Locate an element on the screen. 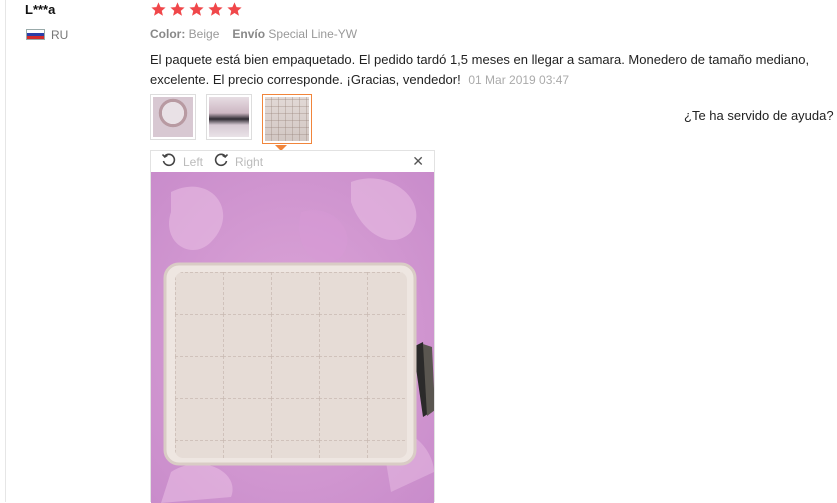 This screenshot has height=503, width=837. shipping-value: Special Line-YW is located at coordinates (313, 34).